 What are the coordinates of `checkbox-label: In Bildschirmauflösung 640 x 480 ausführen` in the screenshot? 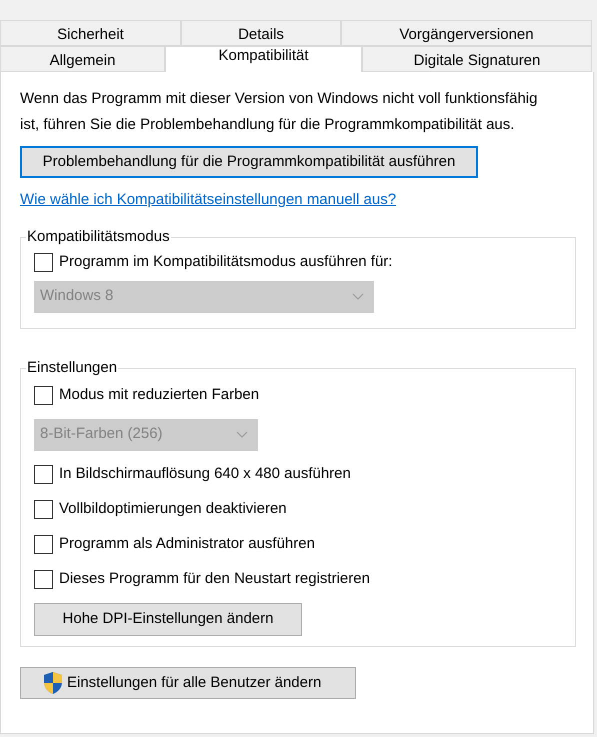 It's located at (205, 474).